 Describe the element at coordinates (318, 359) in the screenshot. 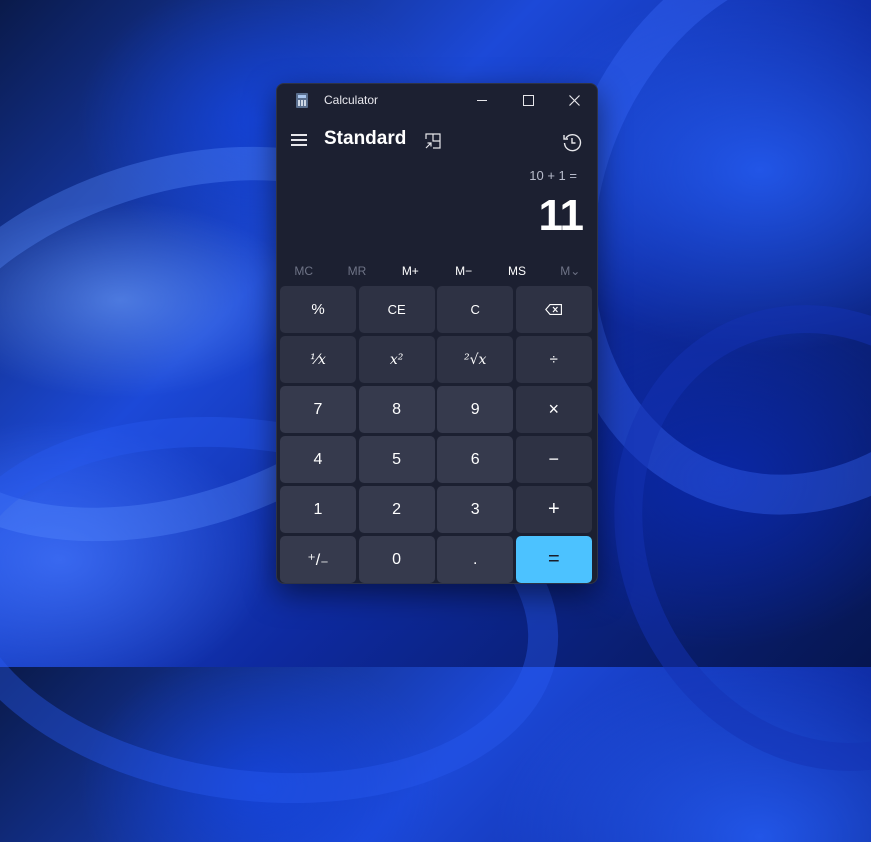

I see `reciprocal-button: ⅟x` at that location.